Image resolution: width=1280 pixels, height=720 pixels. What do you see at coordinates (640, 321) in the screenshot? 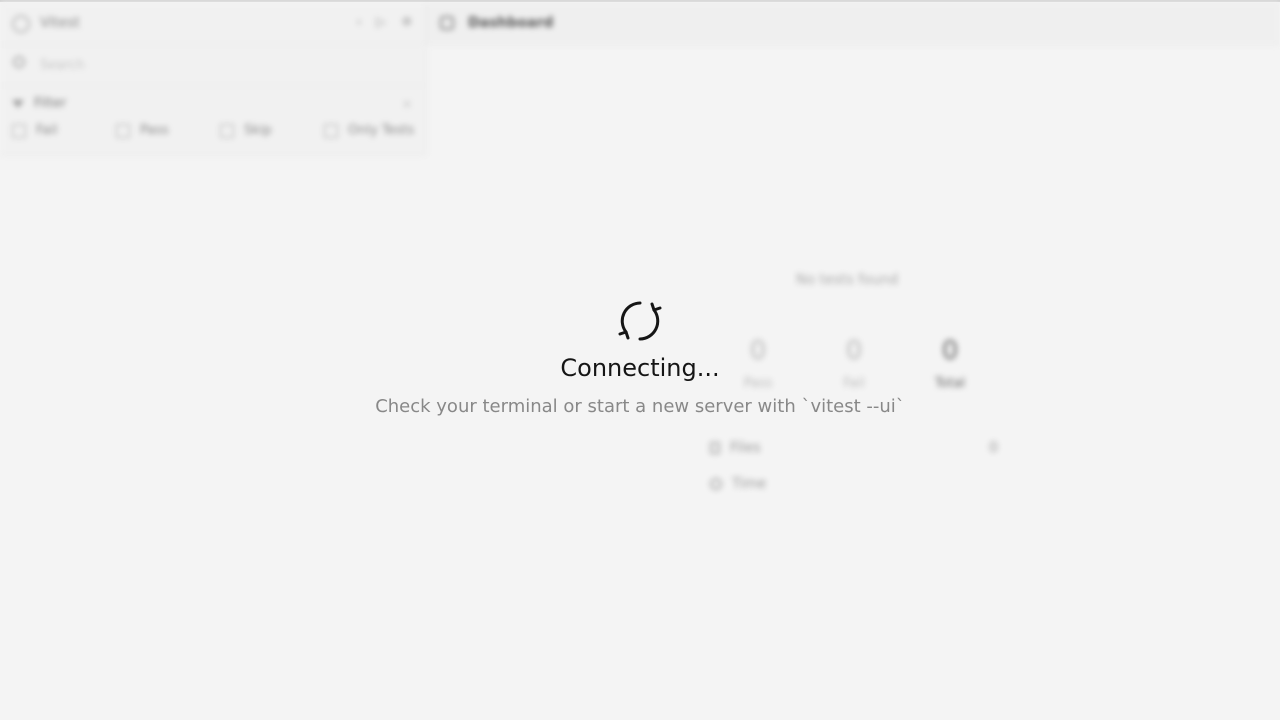
I see `sync-icon` at bounding box center [640, 321].